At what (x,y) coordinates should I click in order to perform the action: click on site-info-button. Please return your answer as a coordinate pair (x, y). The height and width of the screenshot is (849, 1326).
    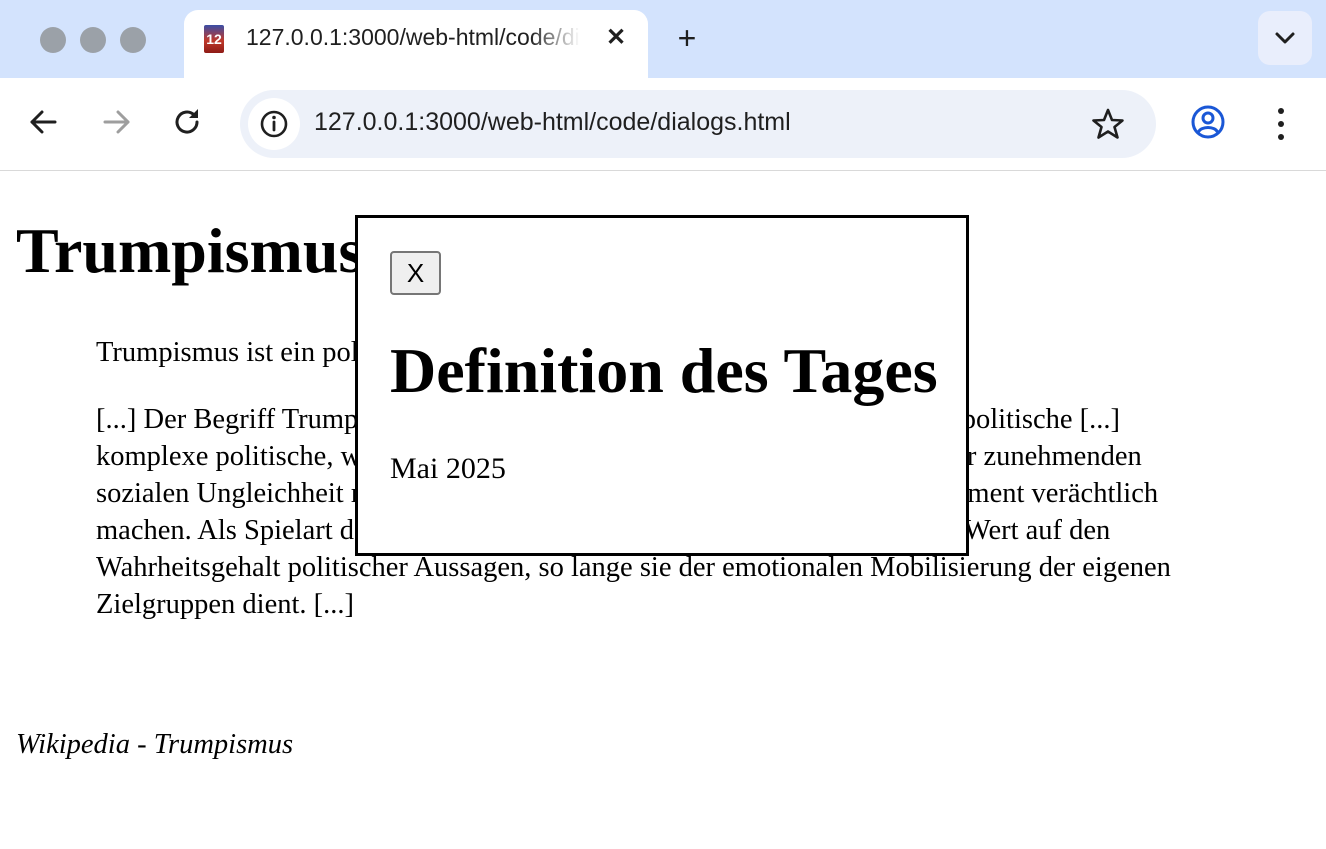
    Looking at the image, I should click on (274, 124).